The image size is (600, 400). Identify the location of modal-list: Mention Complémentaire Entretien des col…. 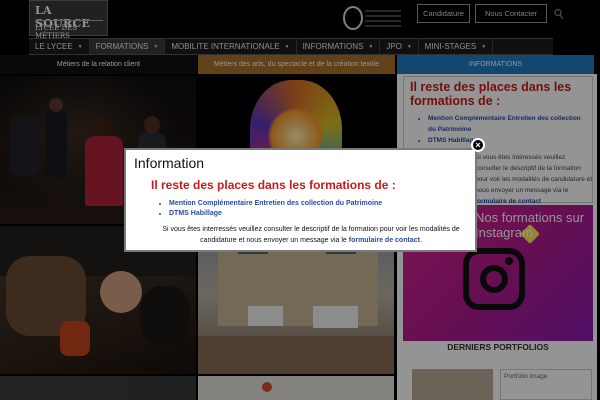
(311, 209).